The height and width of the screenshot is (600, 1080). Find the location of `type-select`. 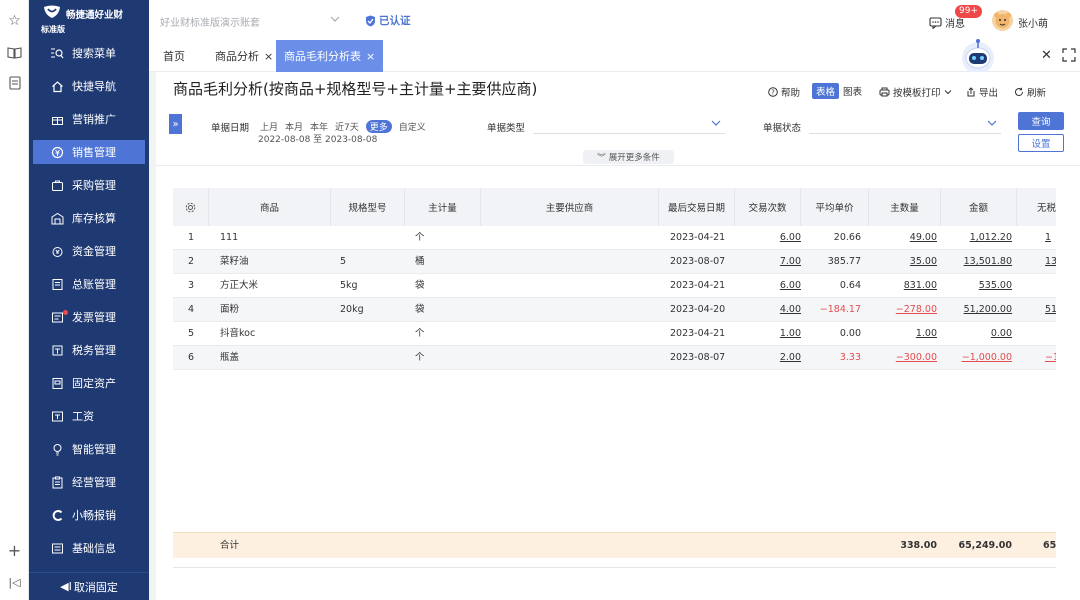

type-select is located at coordinates (629, 124).